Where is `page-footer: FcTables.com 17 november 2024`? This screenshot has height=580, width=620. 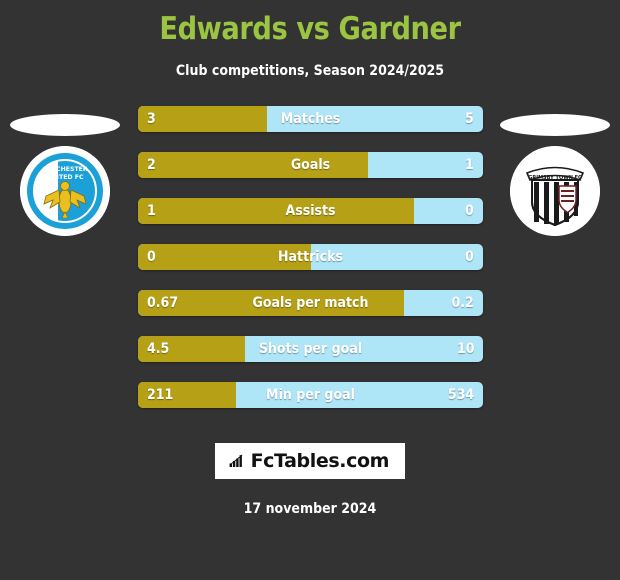 page-footer: FcTables.com 17 november 2024 is located at coordinates (310, 480).